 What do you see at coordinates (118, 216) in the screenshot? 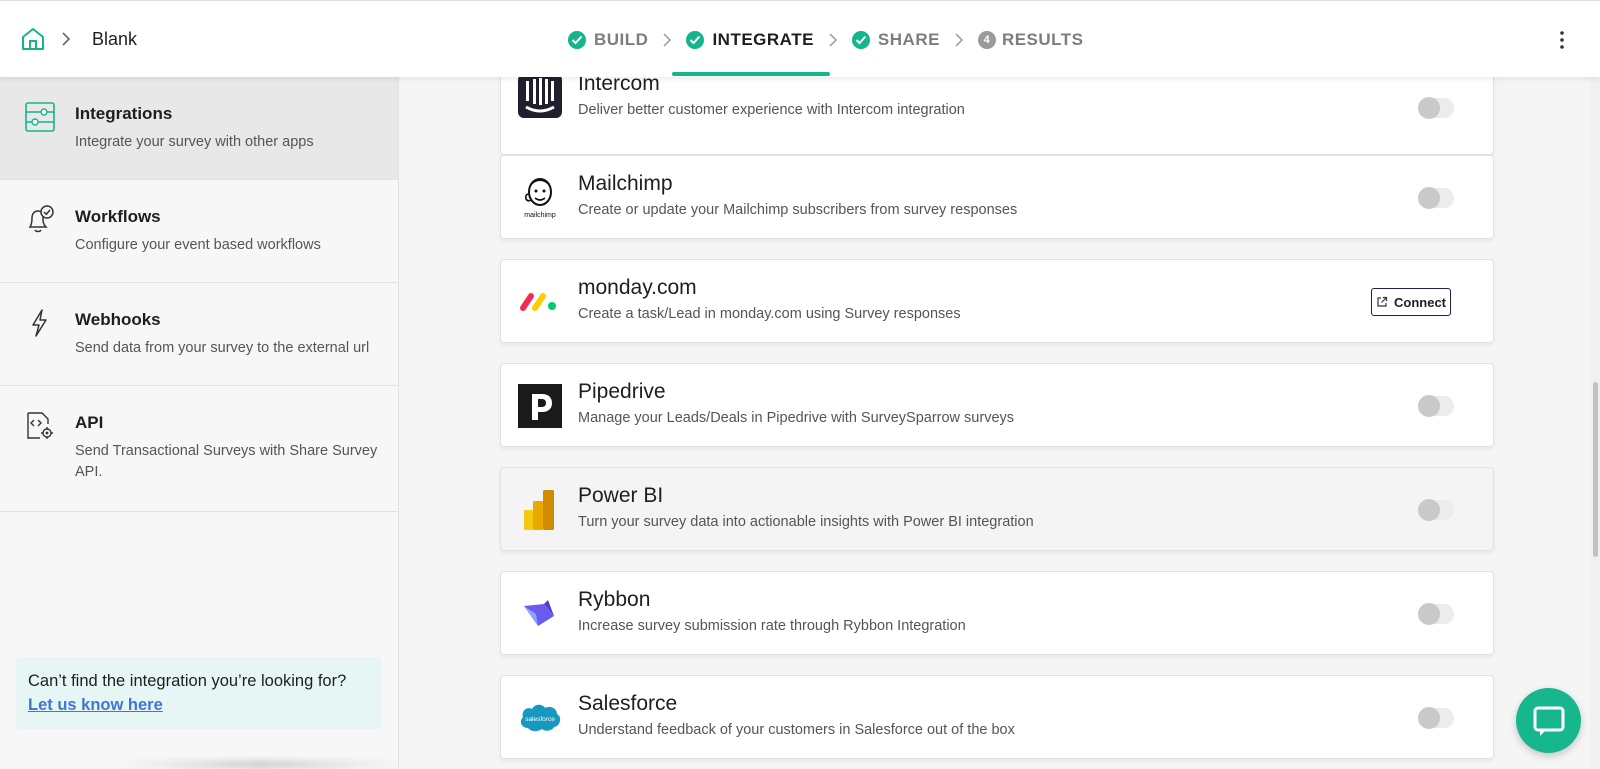
I see `sidebar-item-title: Workflows` at bounding box center [118, 216].